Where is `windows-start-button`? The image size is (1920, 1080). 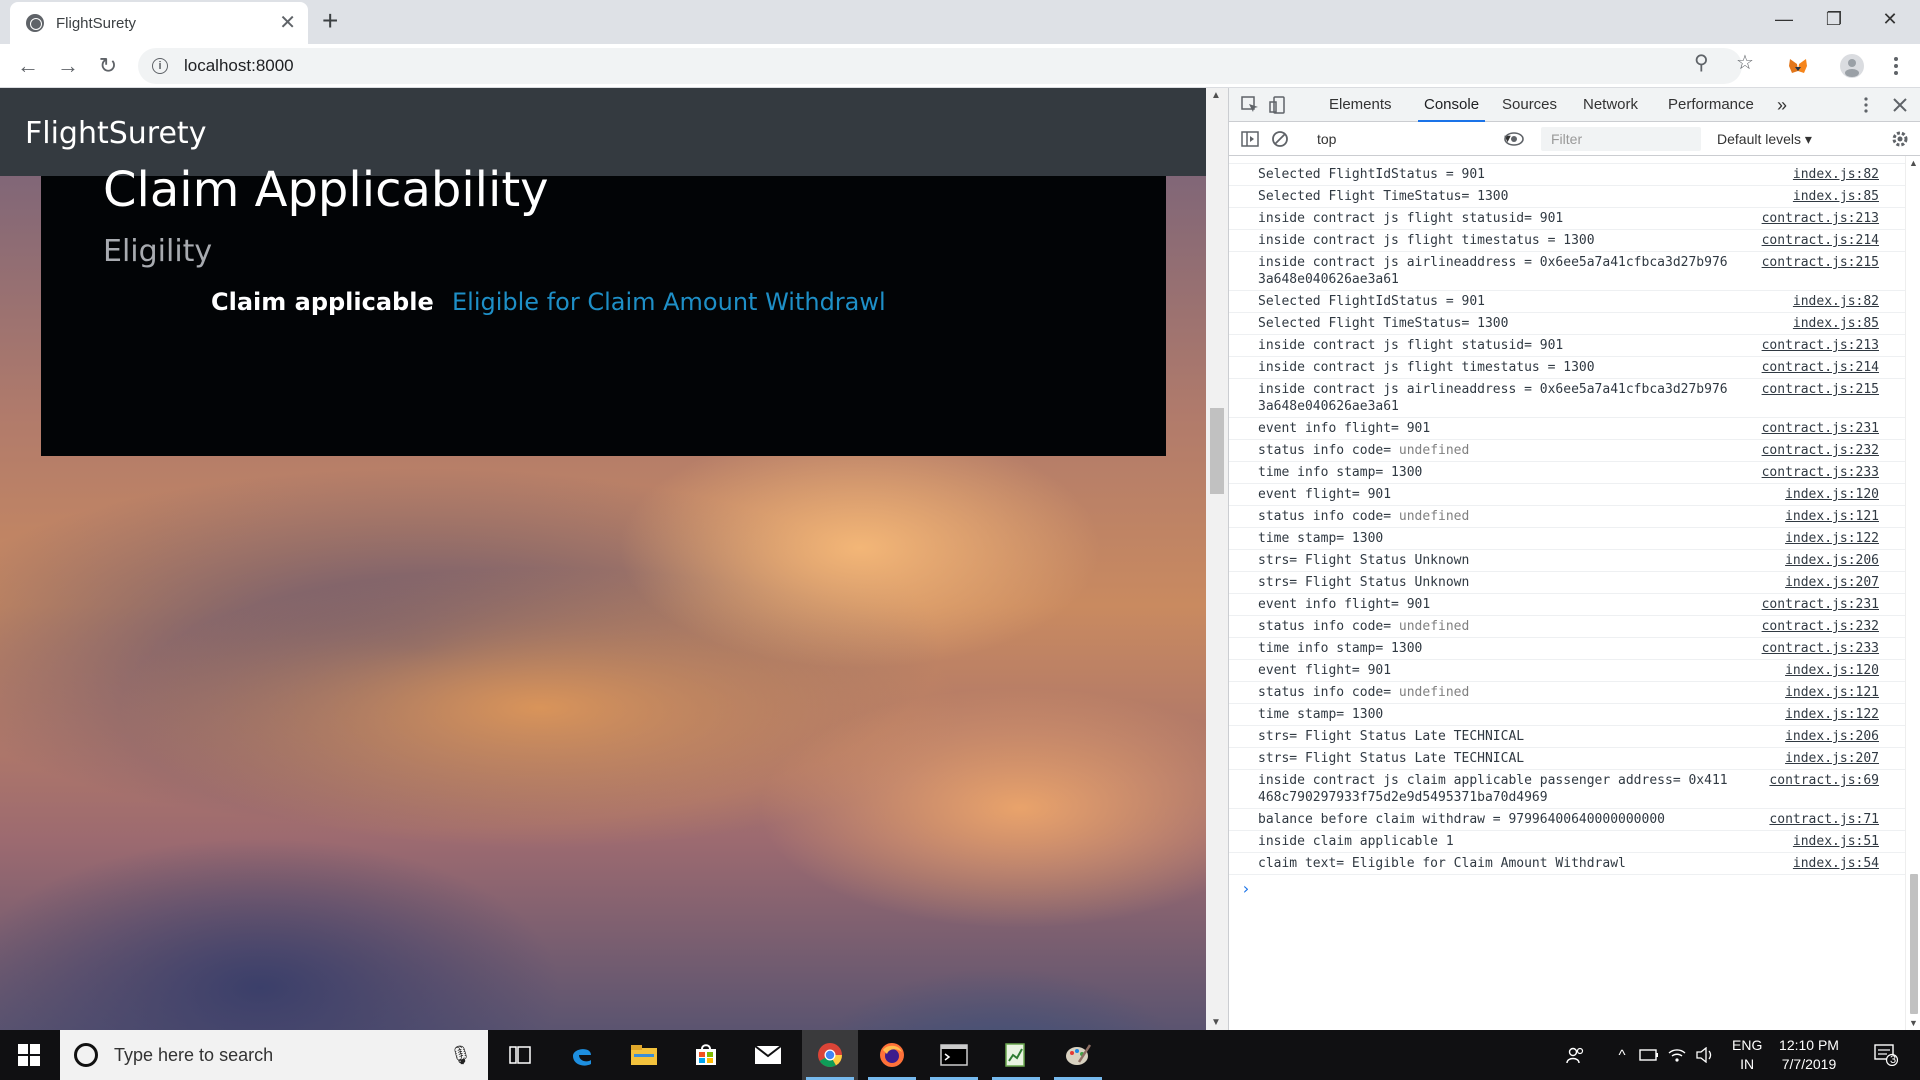
windows-start-button is located at coordinates (29, 1055).